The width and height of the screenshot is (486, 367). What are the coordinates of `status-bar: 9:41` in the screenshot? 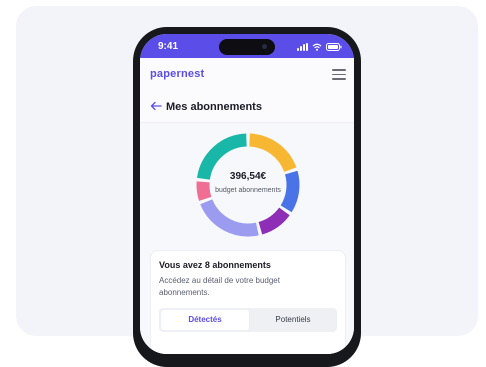 It's located at (247, 46).